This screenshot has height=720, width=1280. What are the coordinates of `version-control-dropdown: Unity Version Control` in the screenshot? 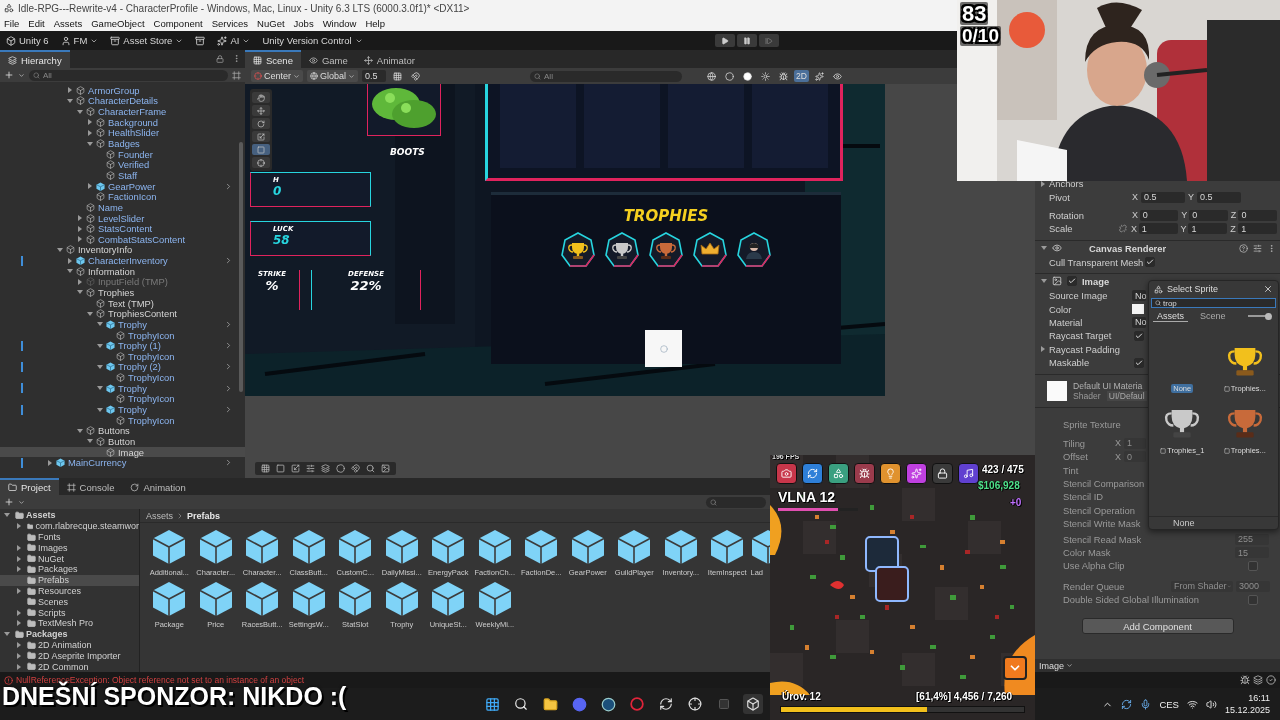 It's located at (312, 40).